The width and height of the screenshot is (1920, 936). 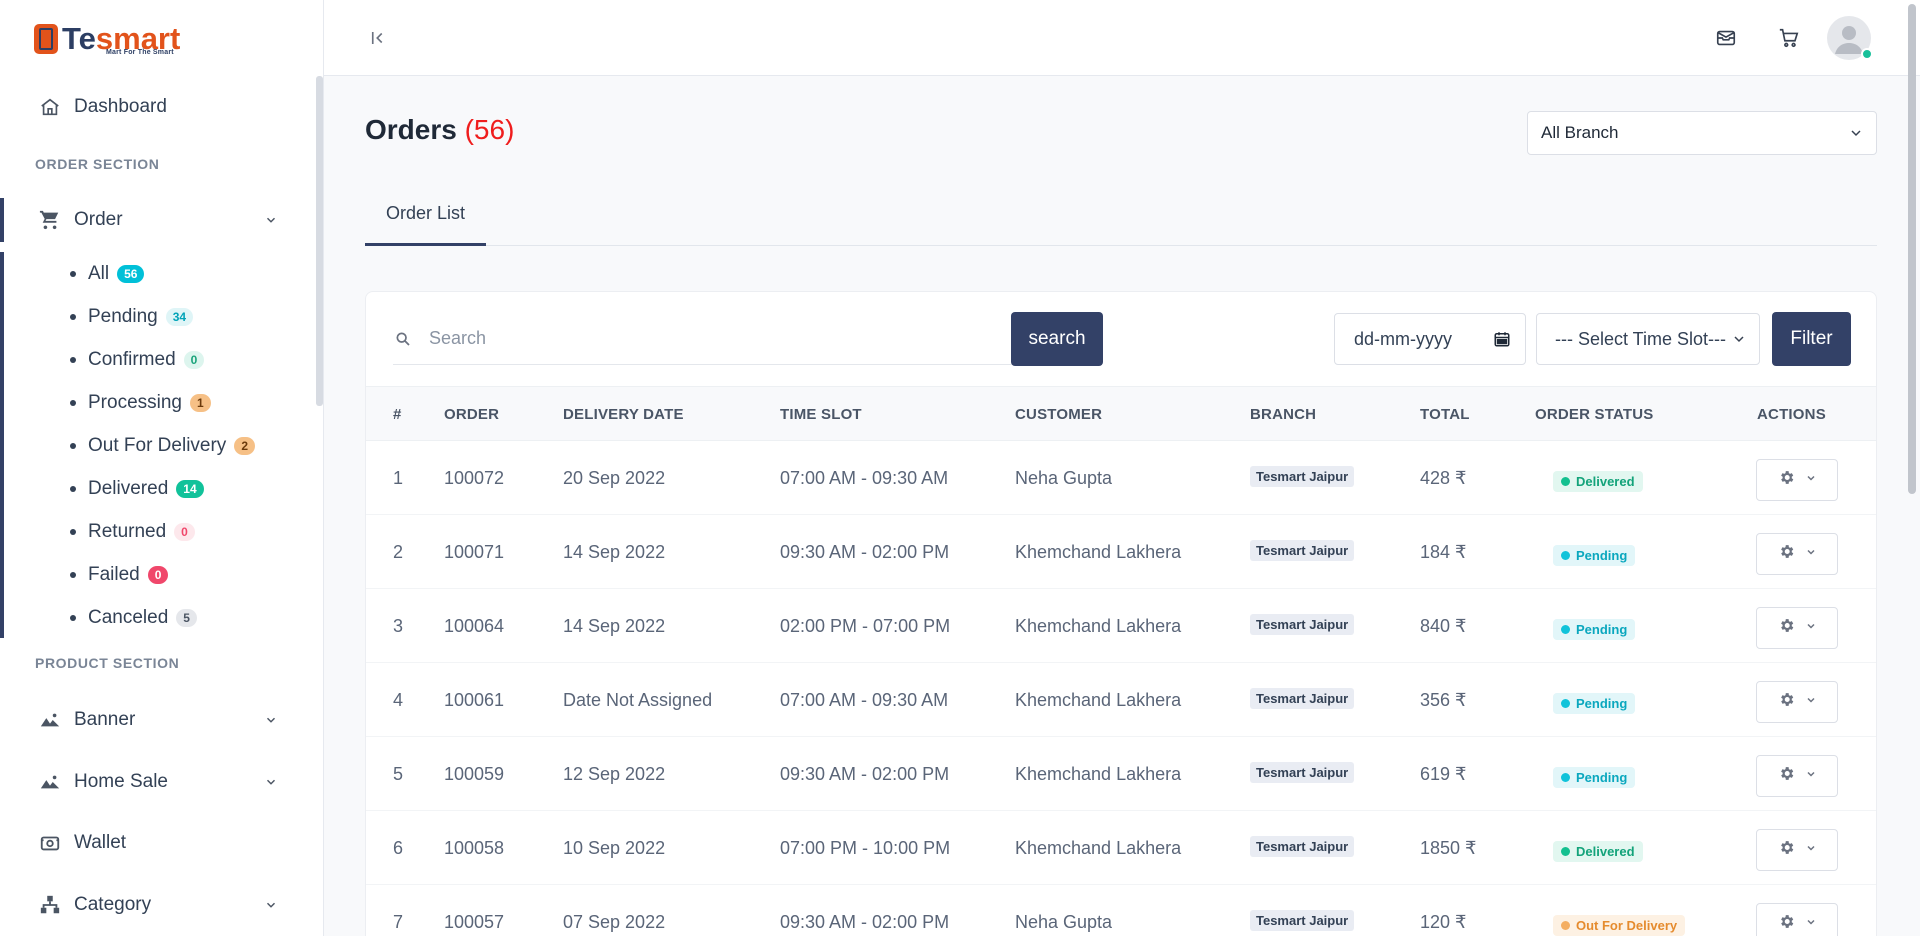 What do you see at coordinates (398, 700) in the screenshot?
I see `row-number: 4` at bounding box center [398, 700].